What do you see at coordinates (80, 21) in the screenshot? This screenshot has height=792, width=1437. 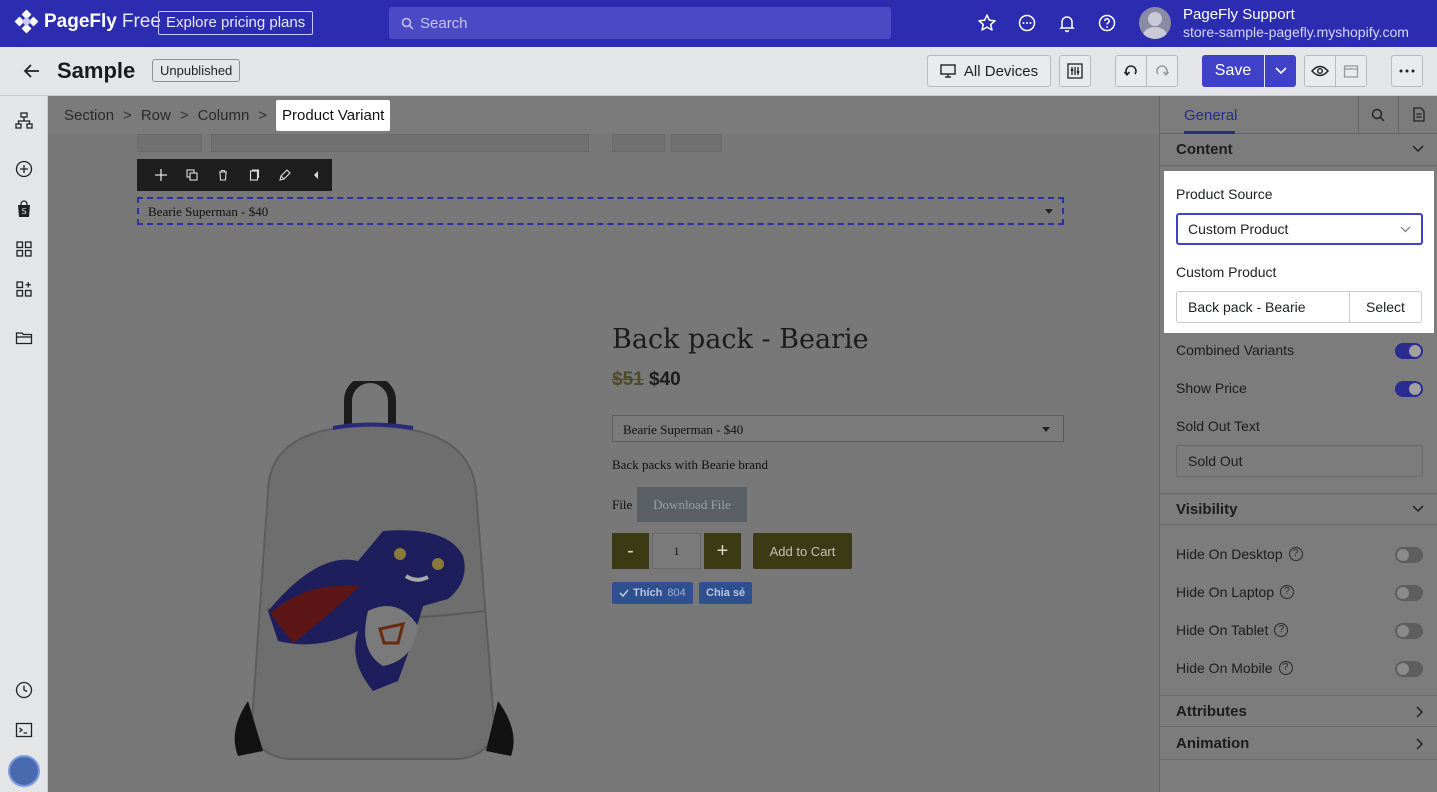 I see `brand-name: PageFly` at bounding box center [80, 21].